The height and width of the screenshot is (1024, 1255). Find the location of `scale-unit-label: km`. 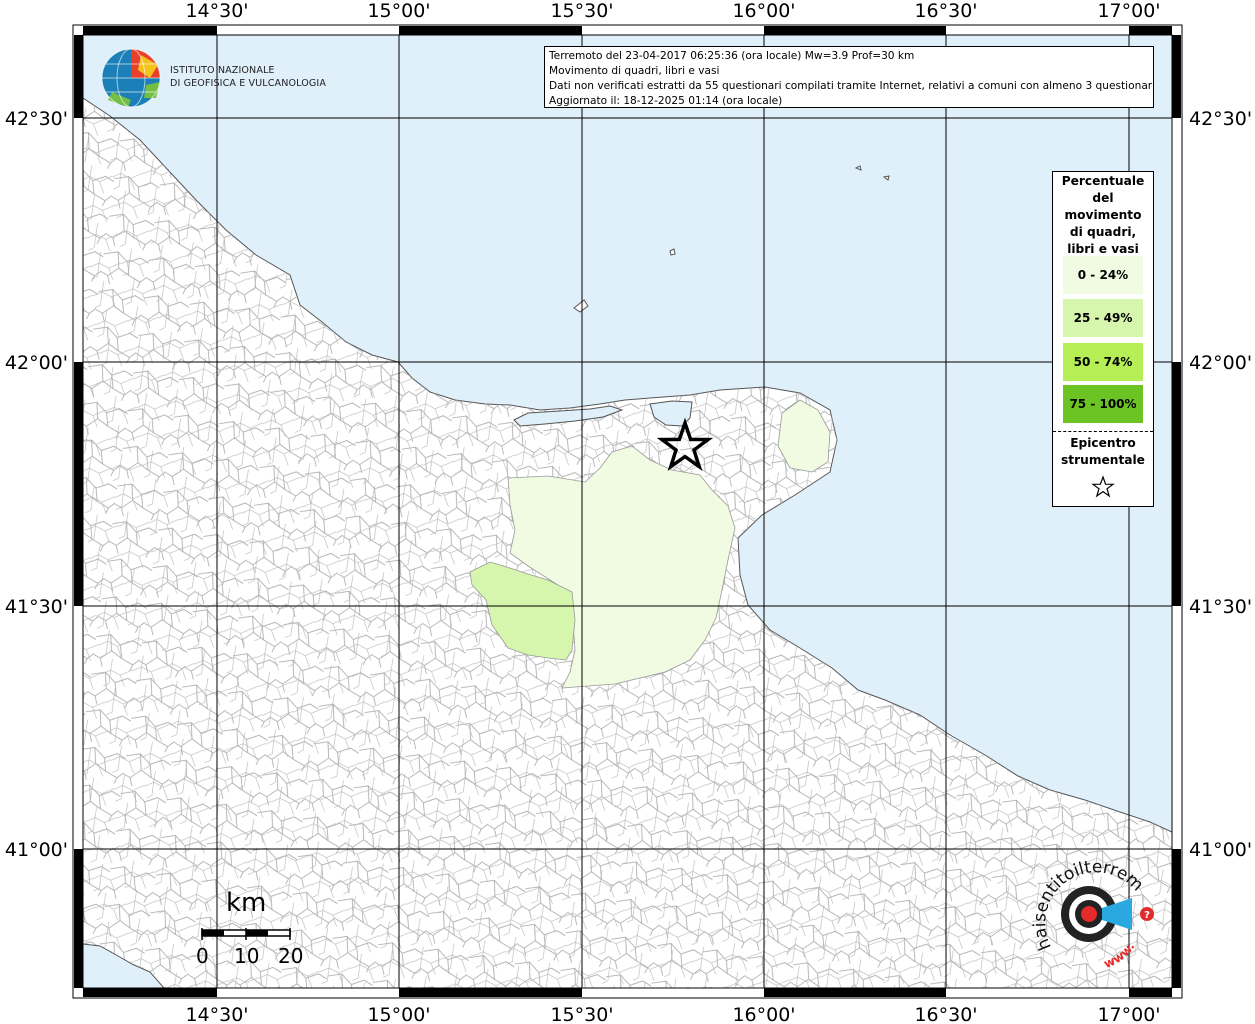

scale-unit-label: km is located at coordinates (246, 903).